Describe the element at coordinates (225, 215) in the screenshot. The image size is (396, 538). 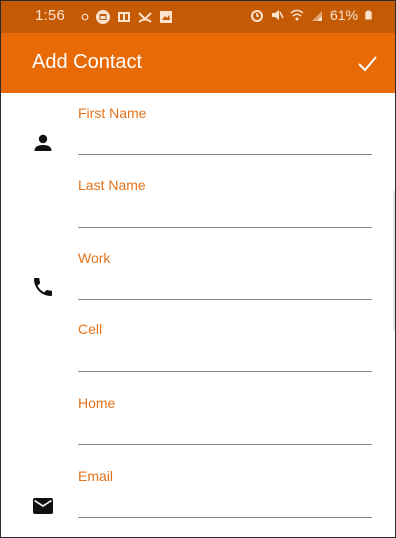
I see `last-name-input` at that location.